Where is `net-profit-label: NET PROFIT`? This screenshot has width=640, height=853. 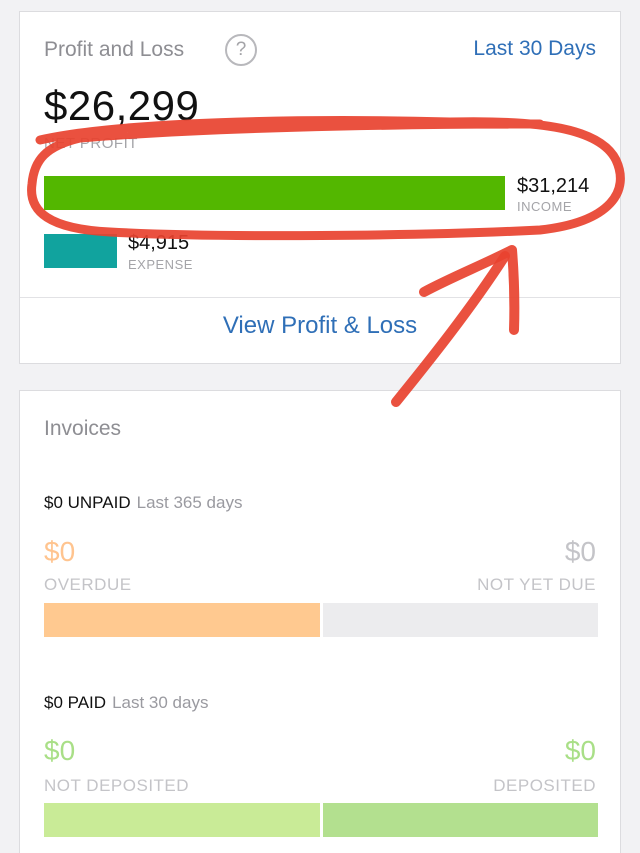
net-profit-label: NET PROFIT is located at coordinates (91, 143).